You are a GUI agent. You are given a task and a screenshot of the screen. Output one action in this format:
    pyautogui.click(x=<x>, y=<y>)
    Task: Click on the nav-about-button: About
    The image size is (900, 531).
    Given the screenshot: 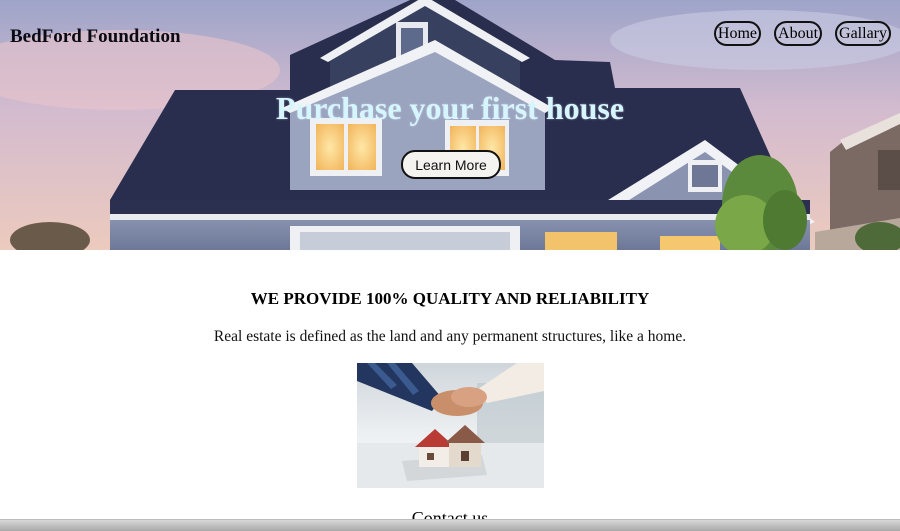 What is the action you would take?
    pyautogui.click(x=798, y=33)
    